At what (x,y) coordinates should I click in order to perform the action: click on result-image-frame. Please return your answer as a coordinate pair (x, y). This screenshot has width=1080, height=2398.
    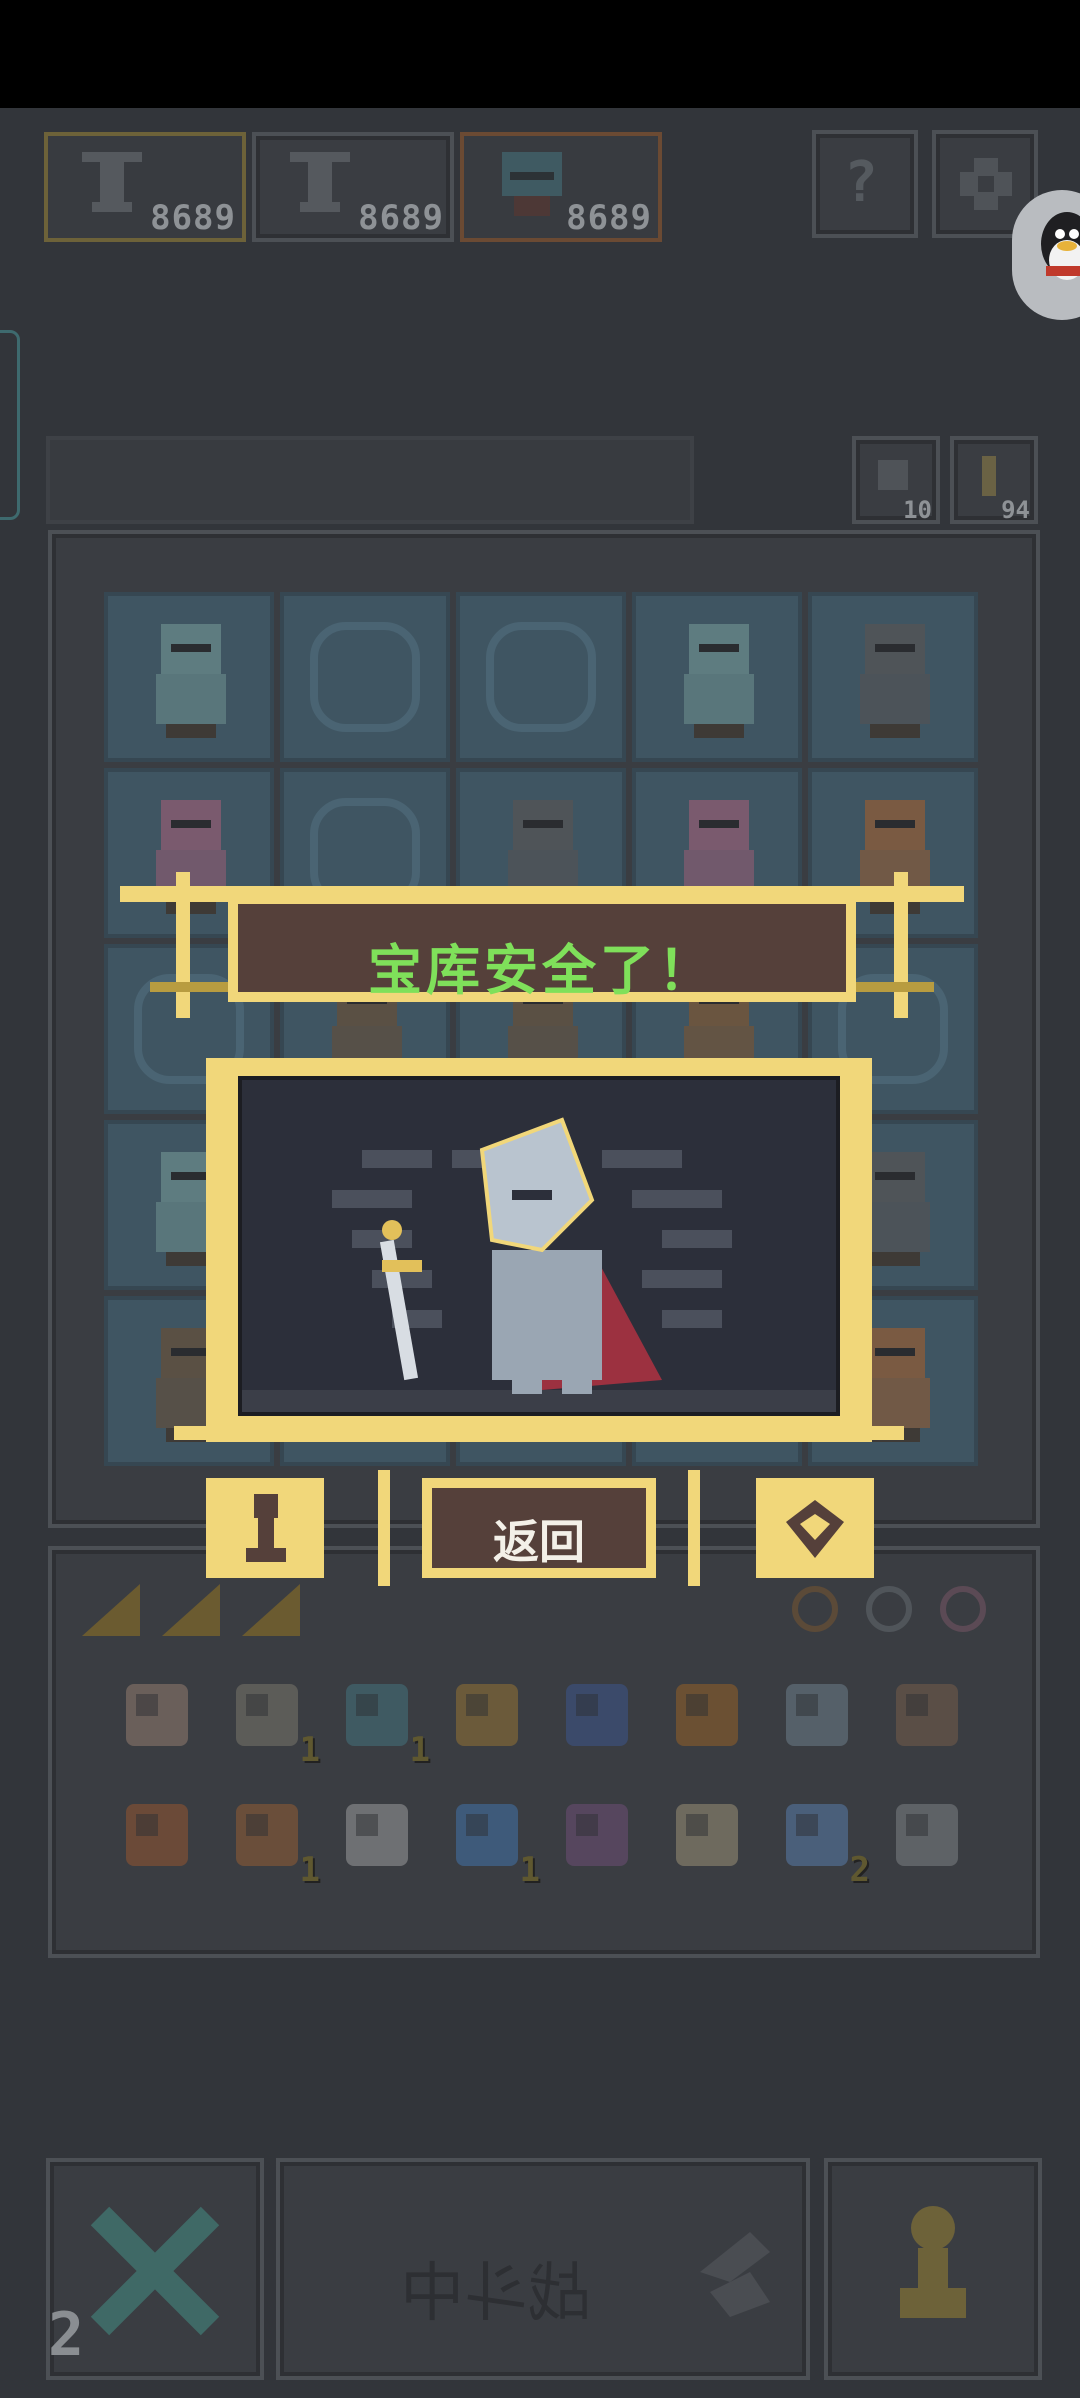
    Looking at the image, I should click on (539, 1250).